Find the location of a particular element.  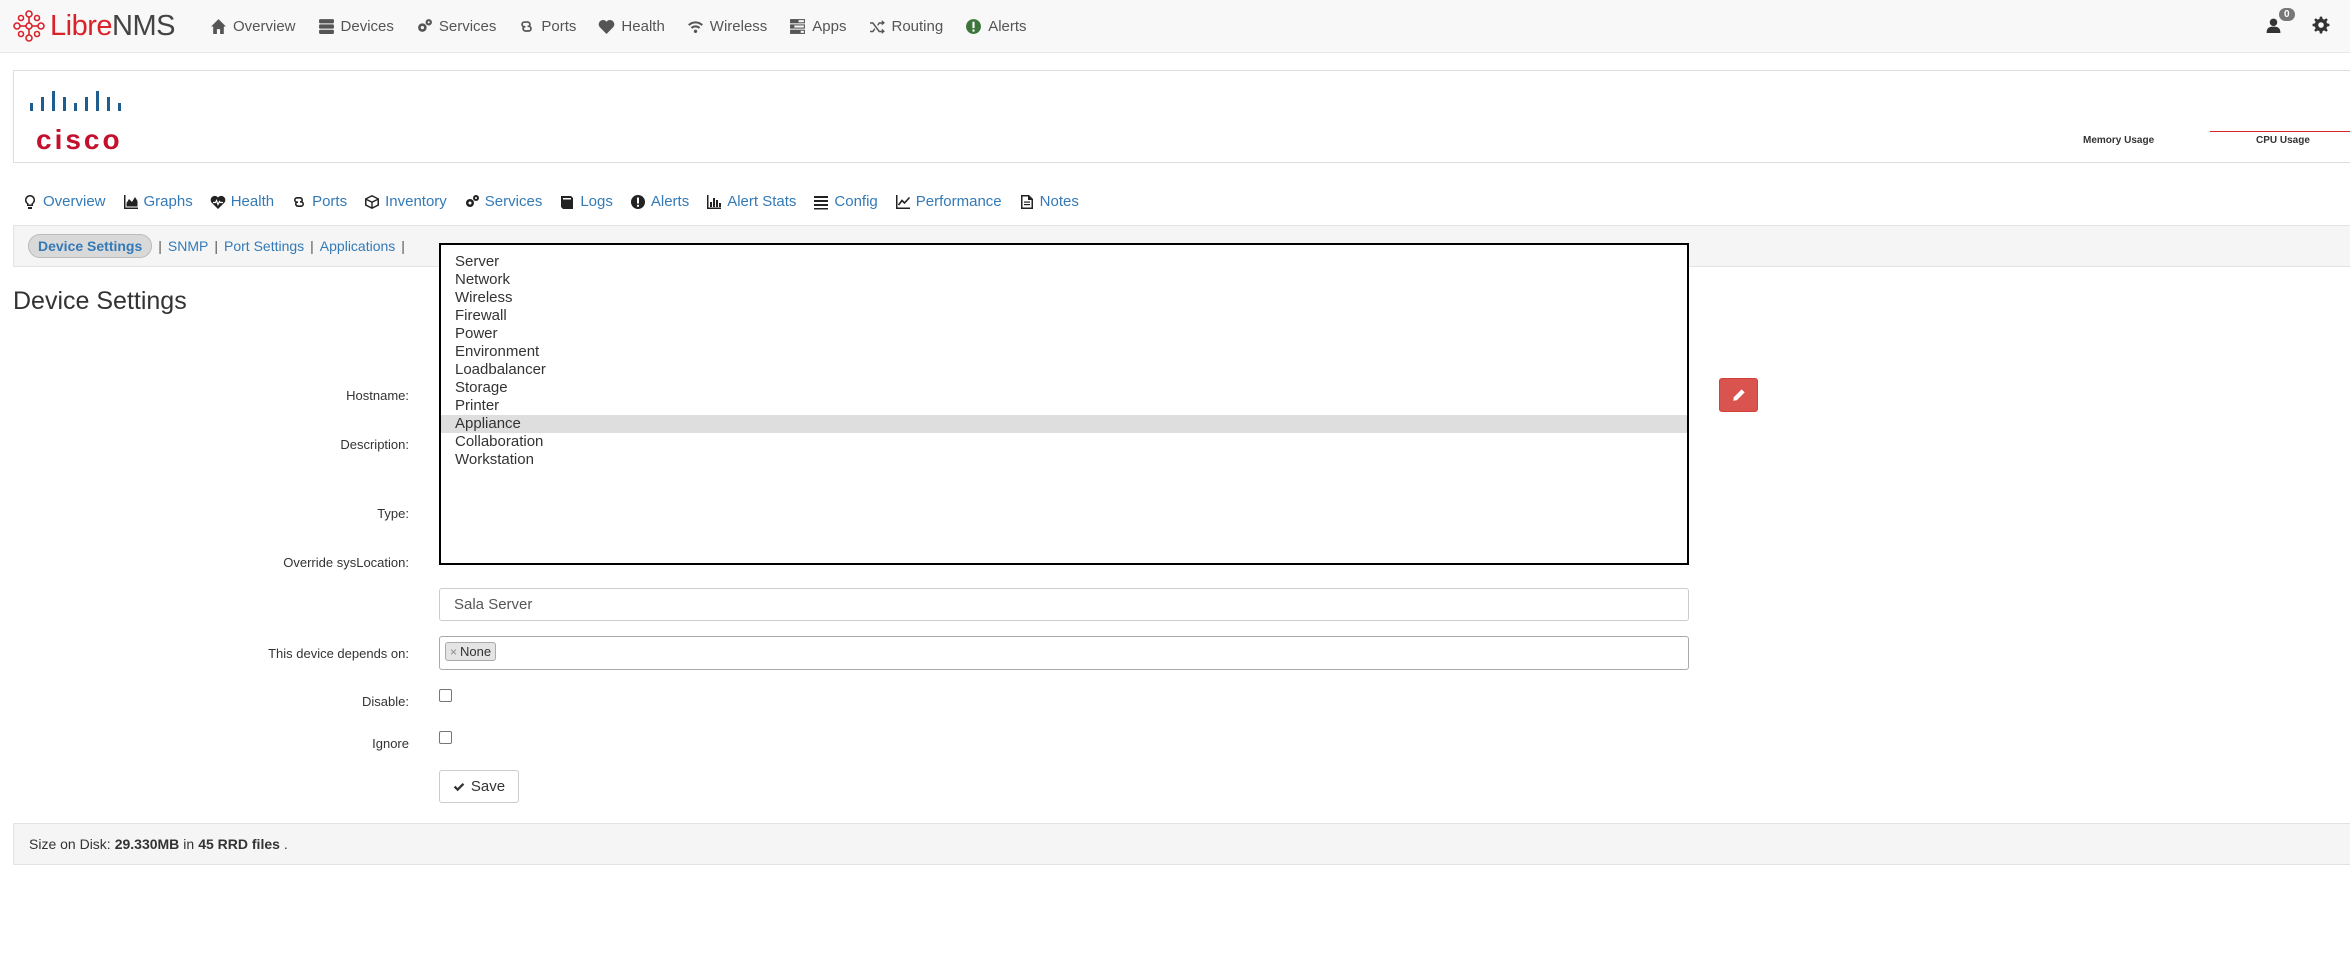

edit-hostname-button is located at coordinates (1738, 395).